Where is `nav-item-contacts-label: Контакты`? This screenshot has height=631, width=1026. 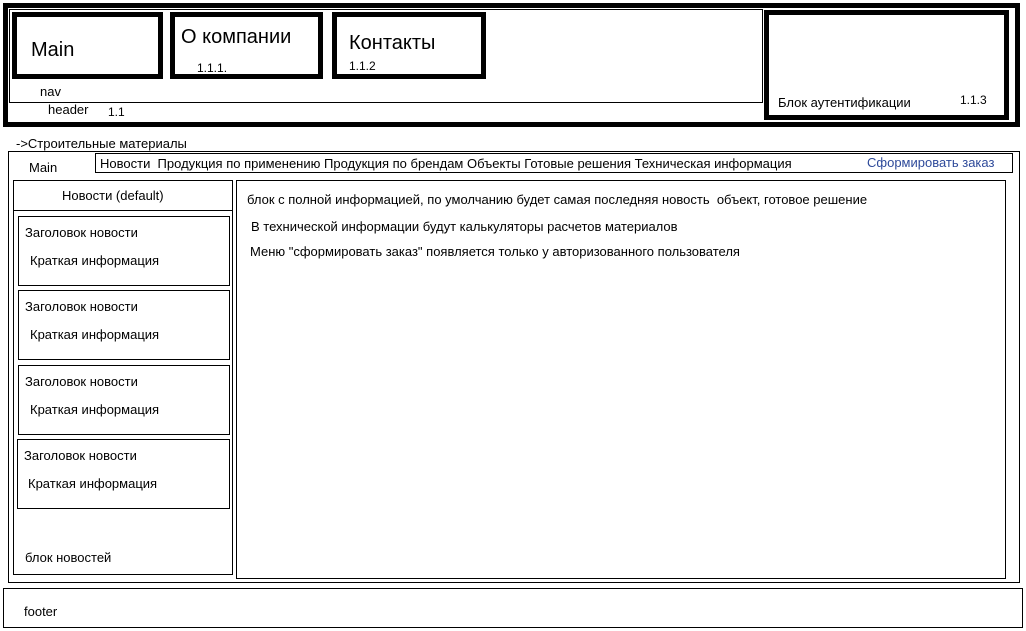
nav-item-contacts-label: Контакты is located at coordinates (392, 43).